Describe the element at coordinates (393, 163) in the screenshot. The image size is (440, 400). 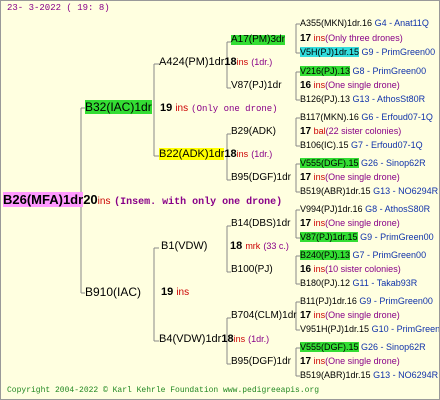
I see `gen4-3-mother-mark: G26 - Sinop62R` at that location.